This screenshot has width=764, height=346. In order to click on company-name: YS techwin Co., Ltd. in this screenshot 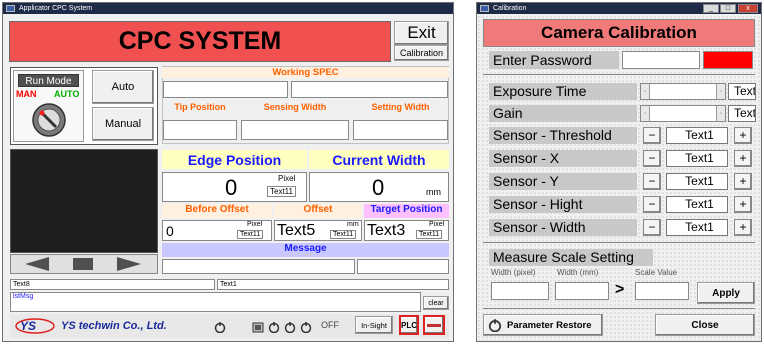, I will do `click(114, 326)`.